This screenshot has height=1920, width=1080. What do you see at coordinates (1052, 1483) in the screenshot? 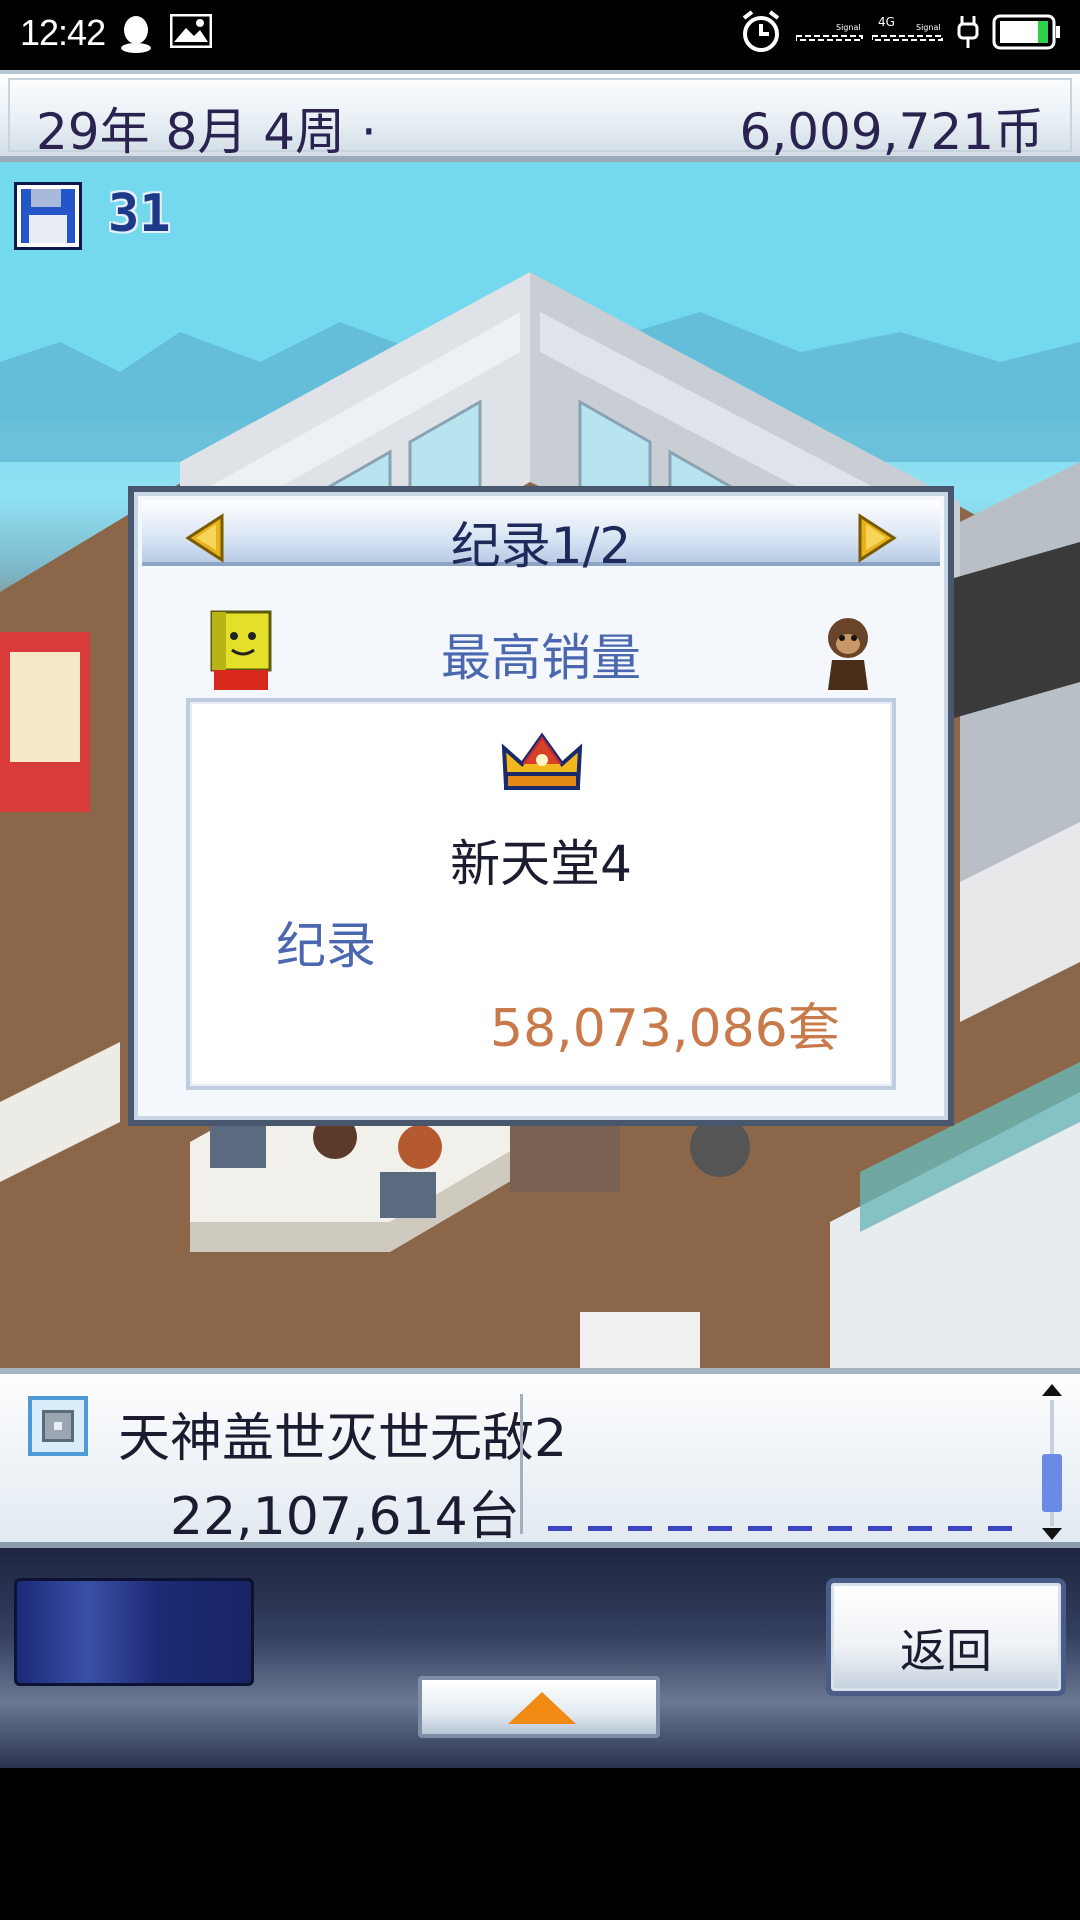
I see `scroll-thumb` at bounding box center [1052, 1483].